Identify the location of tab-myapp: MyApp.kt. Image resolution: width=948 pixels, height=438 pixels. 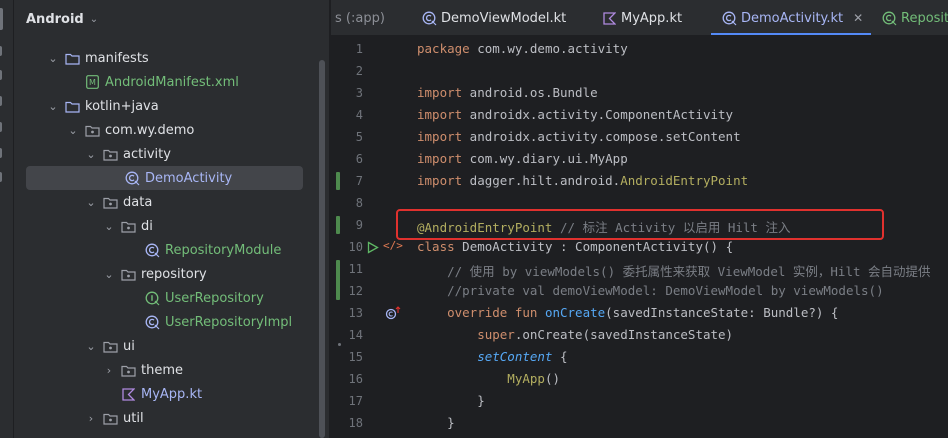
(642, 17).